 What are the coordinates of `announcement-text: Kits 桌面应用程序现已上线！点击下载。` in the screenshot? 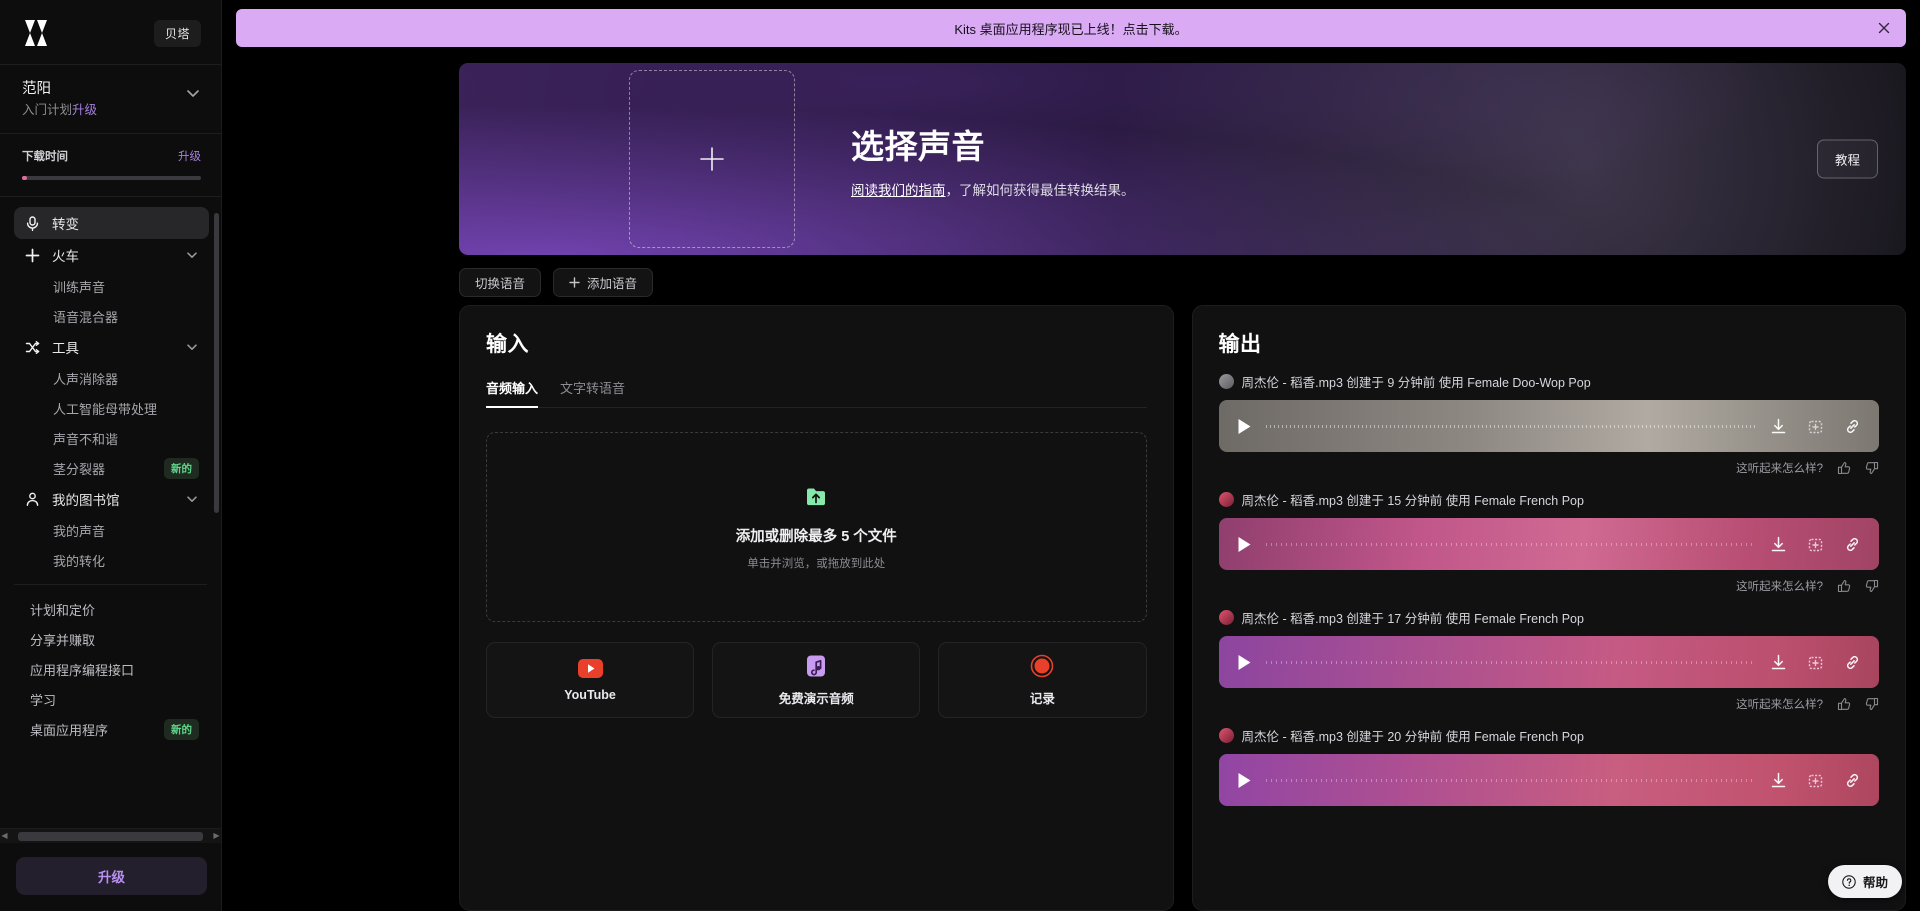 It's located at (1071, 29).